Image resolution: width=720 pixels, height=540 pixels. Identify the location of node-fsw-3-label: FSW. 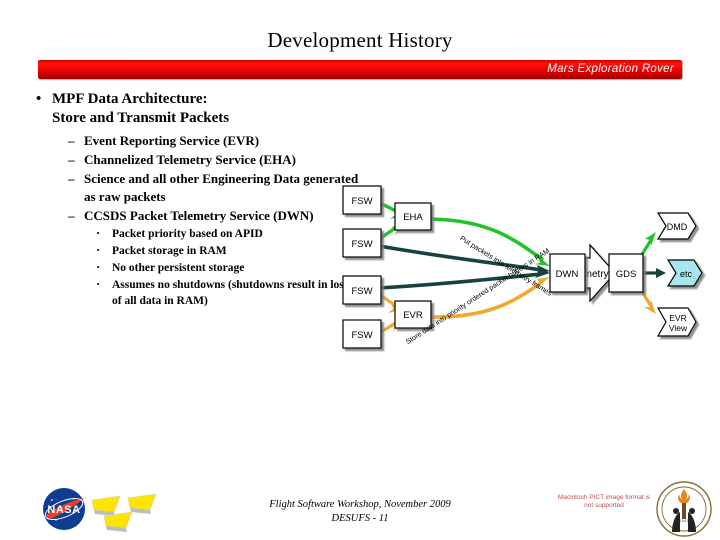
(361, 291).